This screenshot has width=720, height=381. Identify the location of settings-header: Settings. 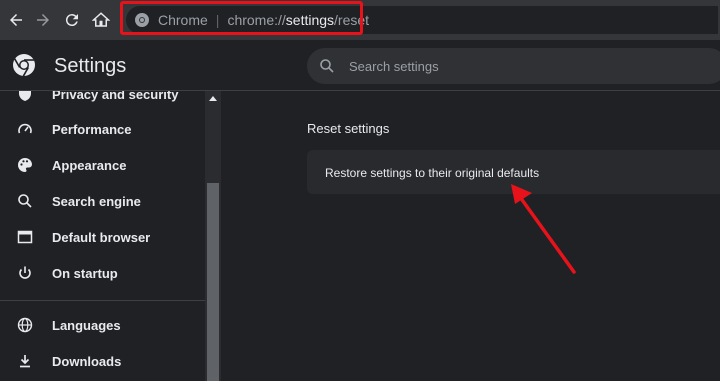
(360, 65).